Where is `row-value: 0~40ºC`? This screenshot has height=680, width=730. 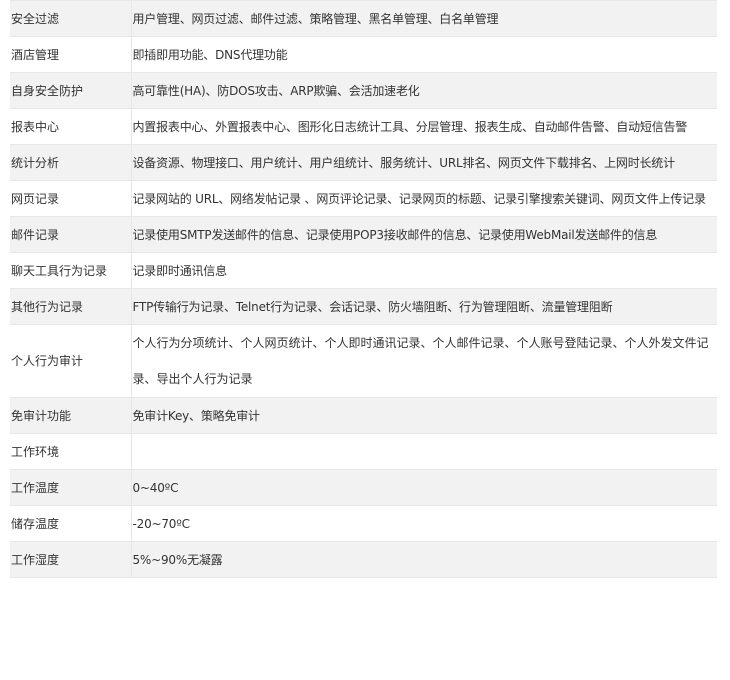
row-value: 0~40ºC is located at coordinates (424, 487).